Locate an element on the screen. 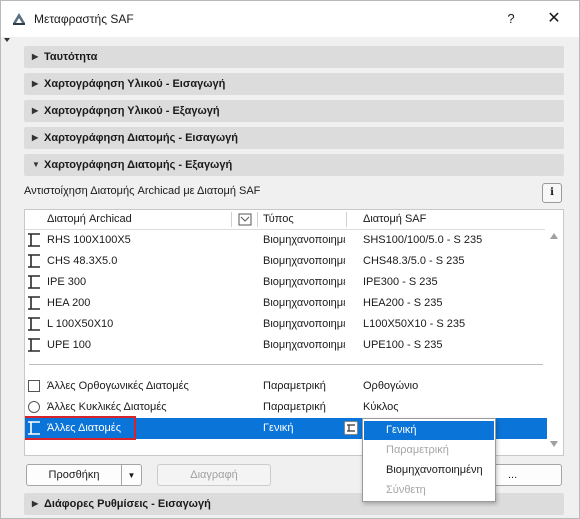 This screenshot has height=519, width=580. saf-profile: Ορθογώνιο is located at coordinates (391, 386).